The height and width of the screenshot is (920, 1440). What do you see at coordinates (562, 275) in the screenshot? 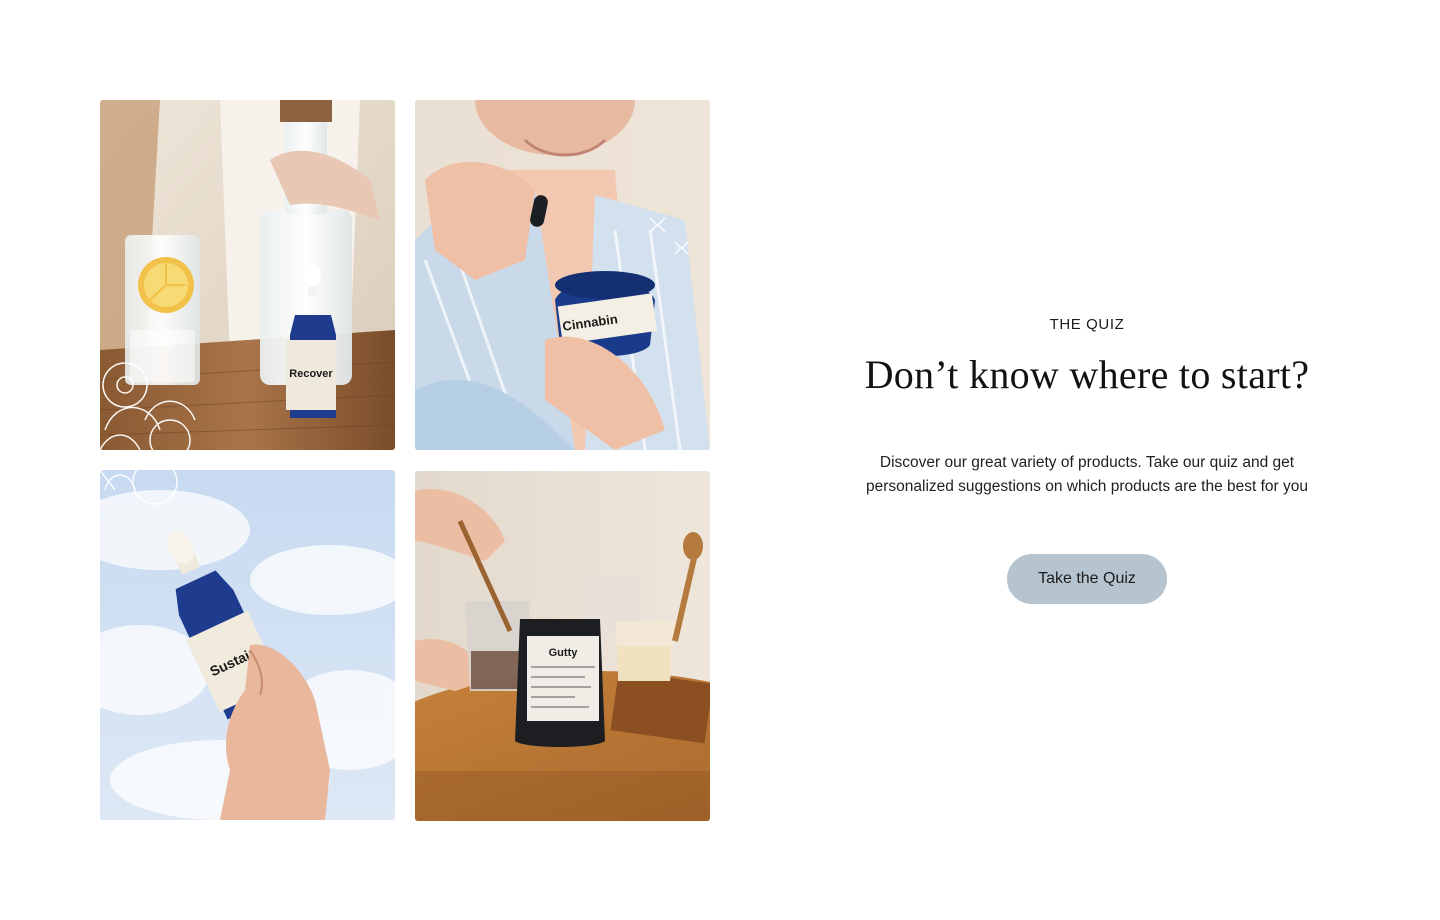
I see `cinnabin-capsules-photo: Cinnabin` at bounding box center [562, 275].